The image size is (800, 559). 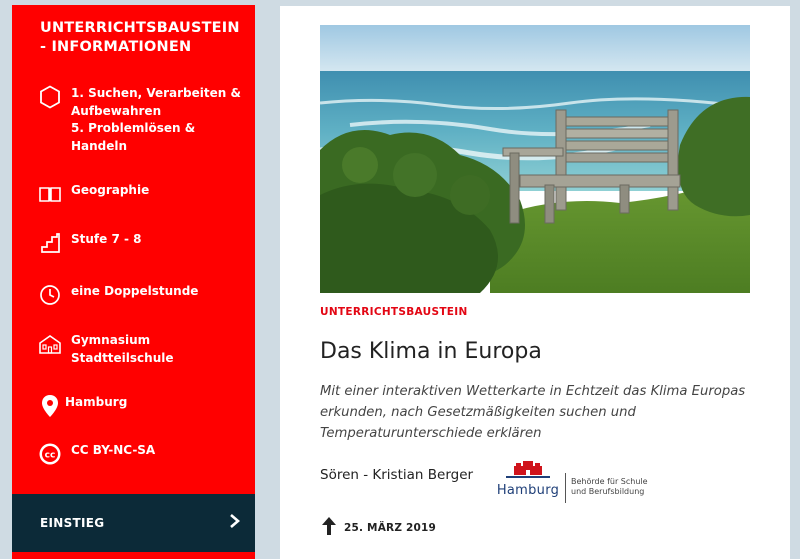 I want to click on sidebar-item-level: Stufe 7 - 8, so click(x=90, y=243).